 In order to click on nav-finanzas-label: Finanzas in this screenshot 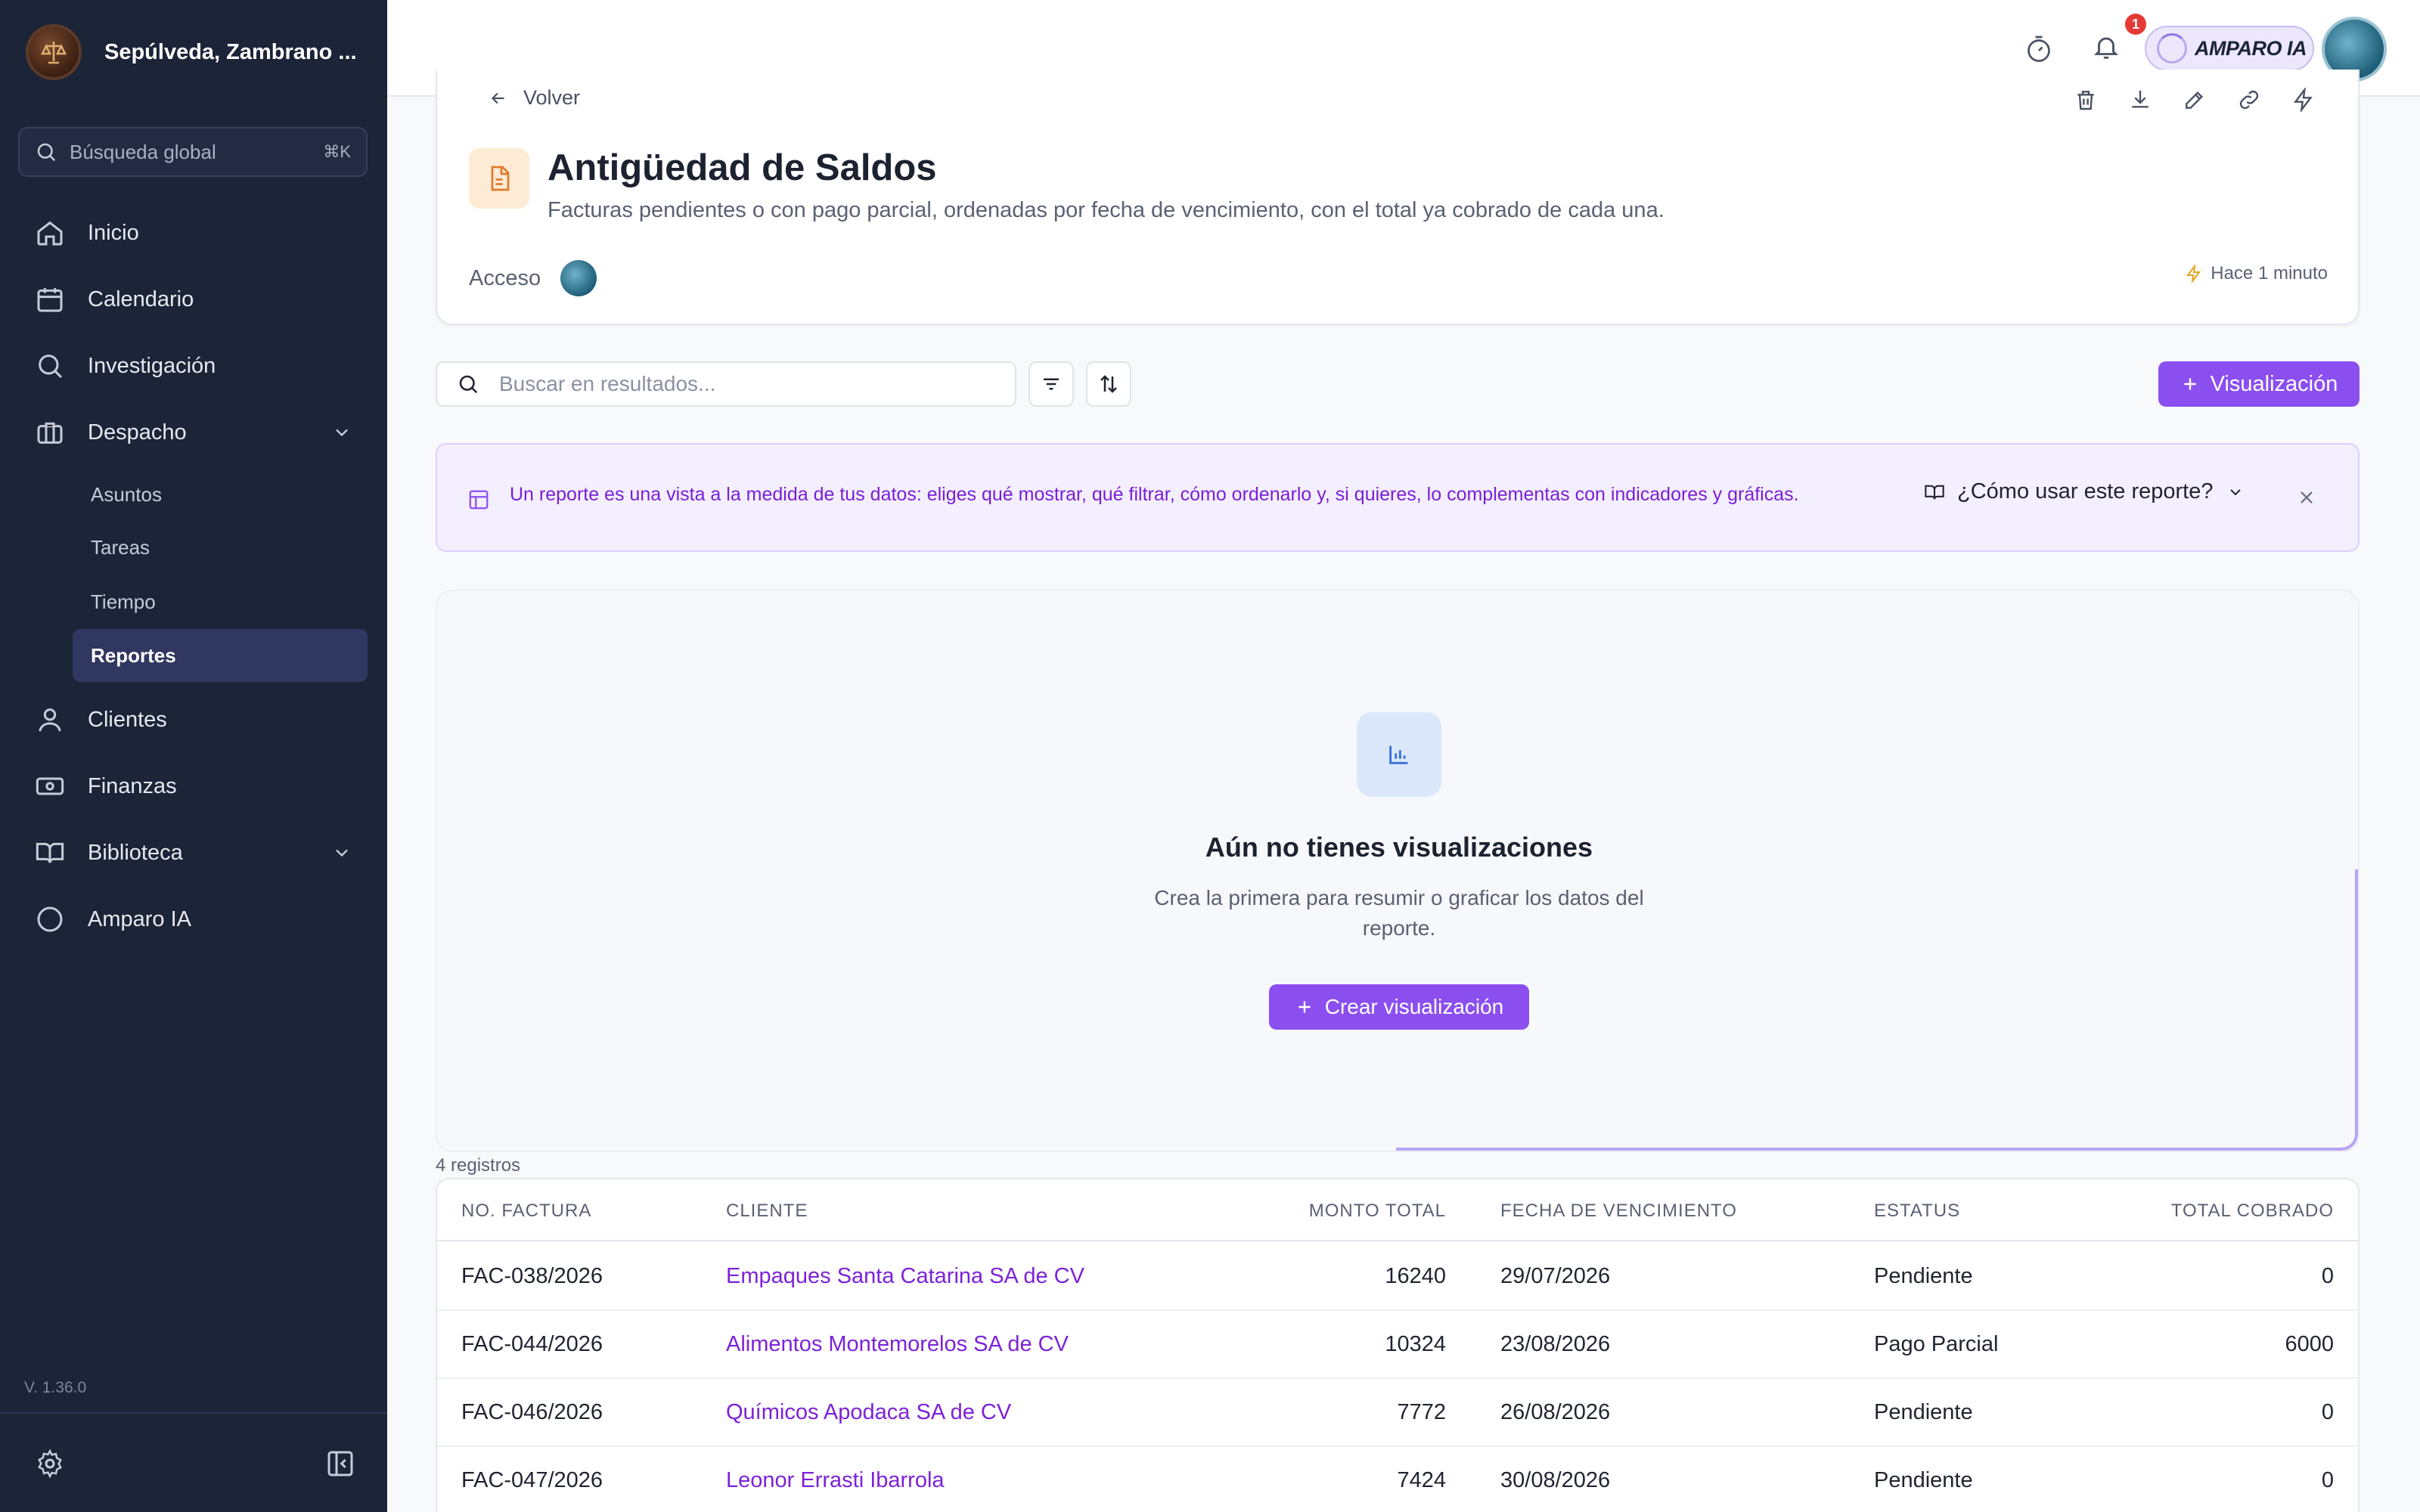, I will do `click(132, 785)`.